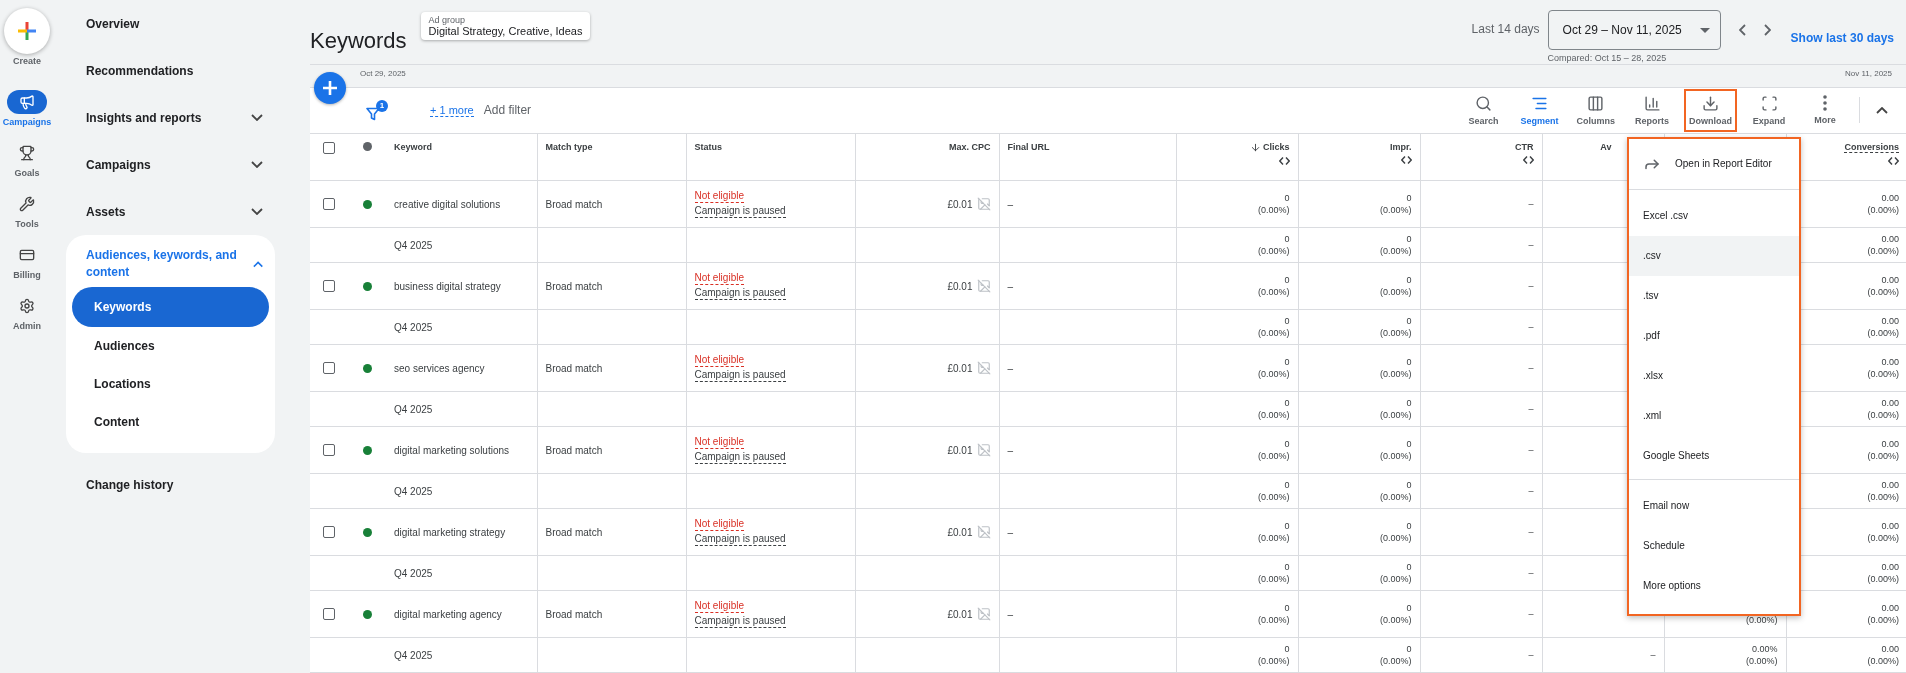  Describe the element at coordinates (1483, 103) in the screenshot. I see `search-icon` at that location.